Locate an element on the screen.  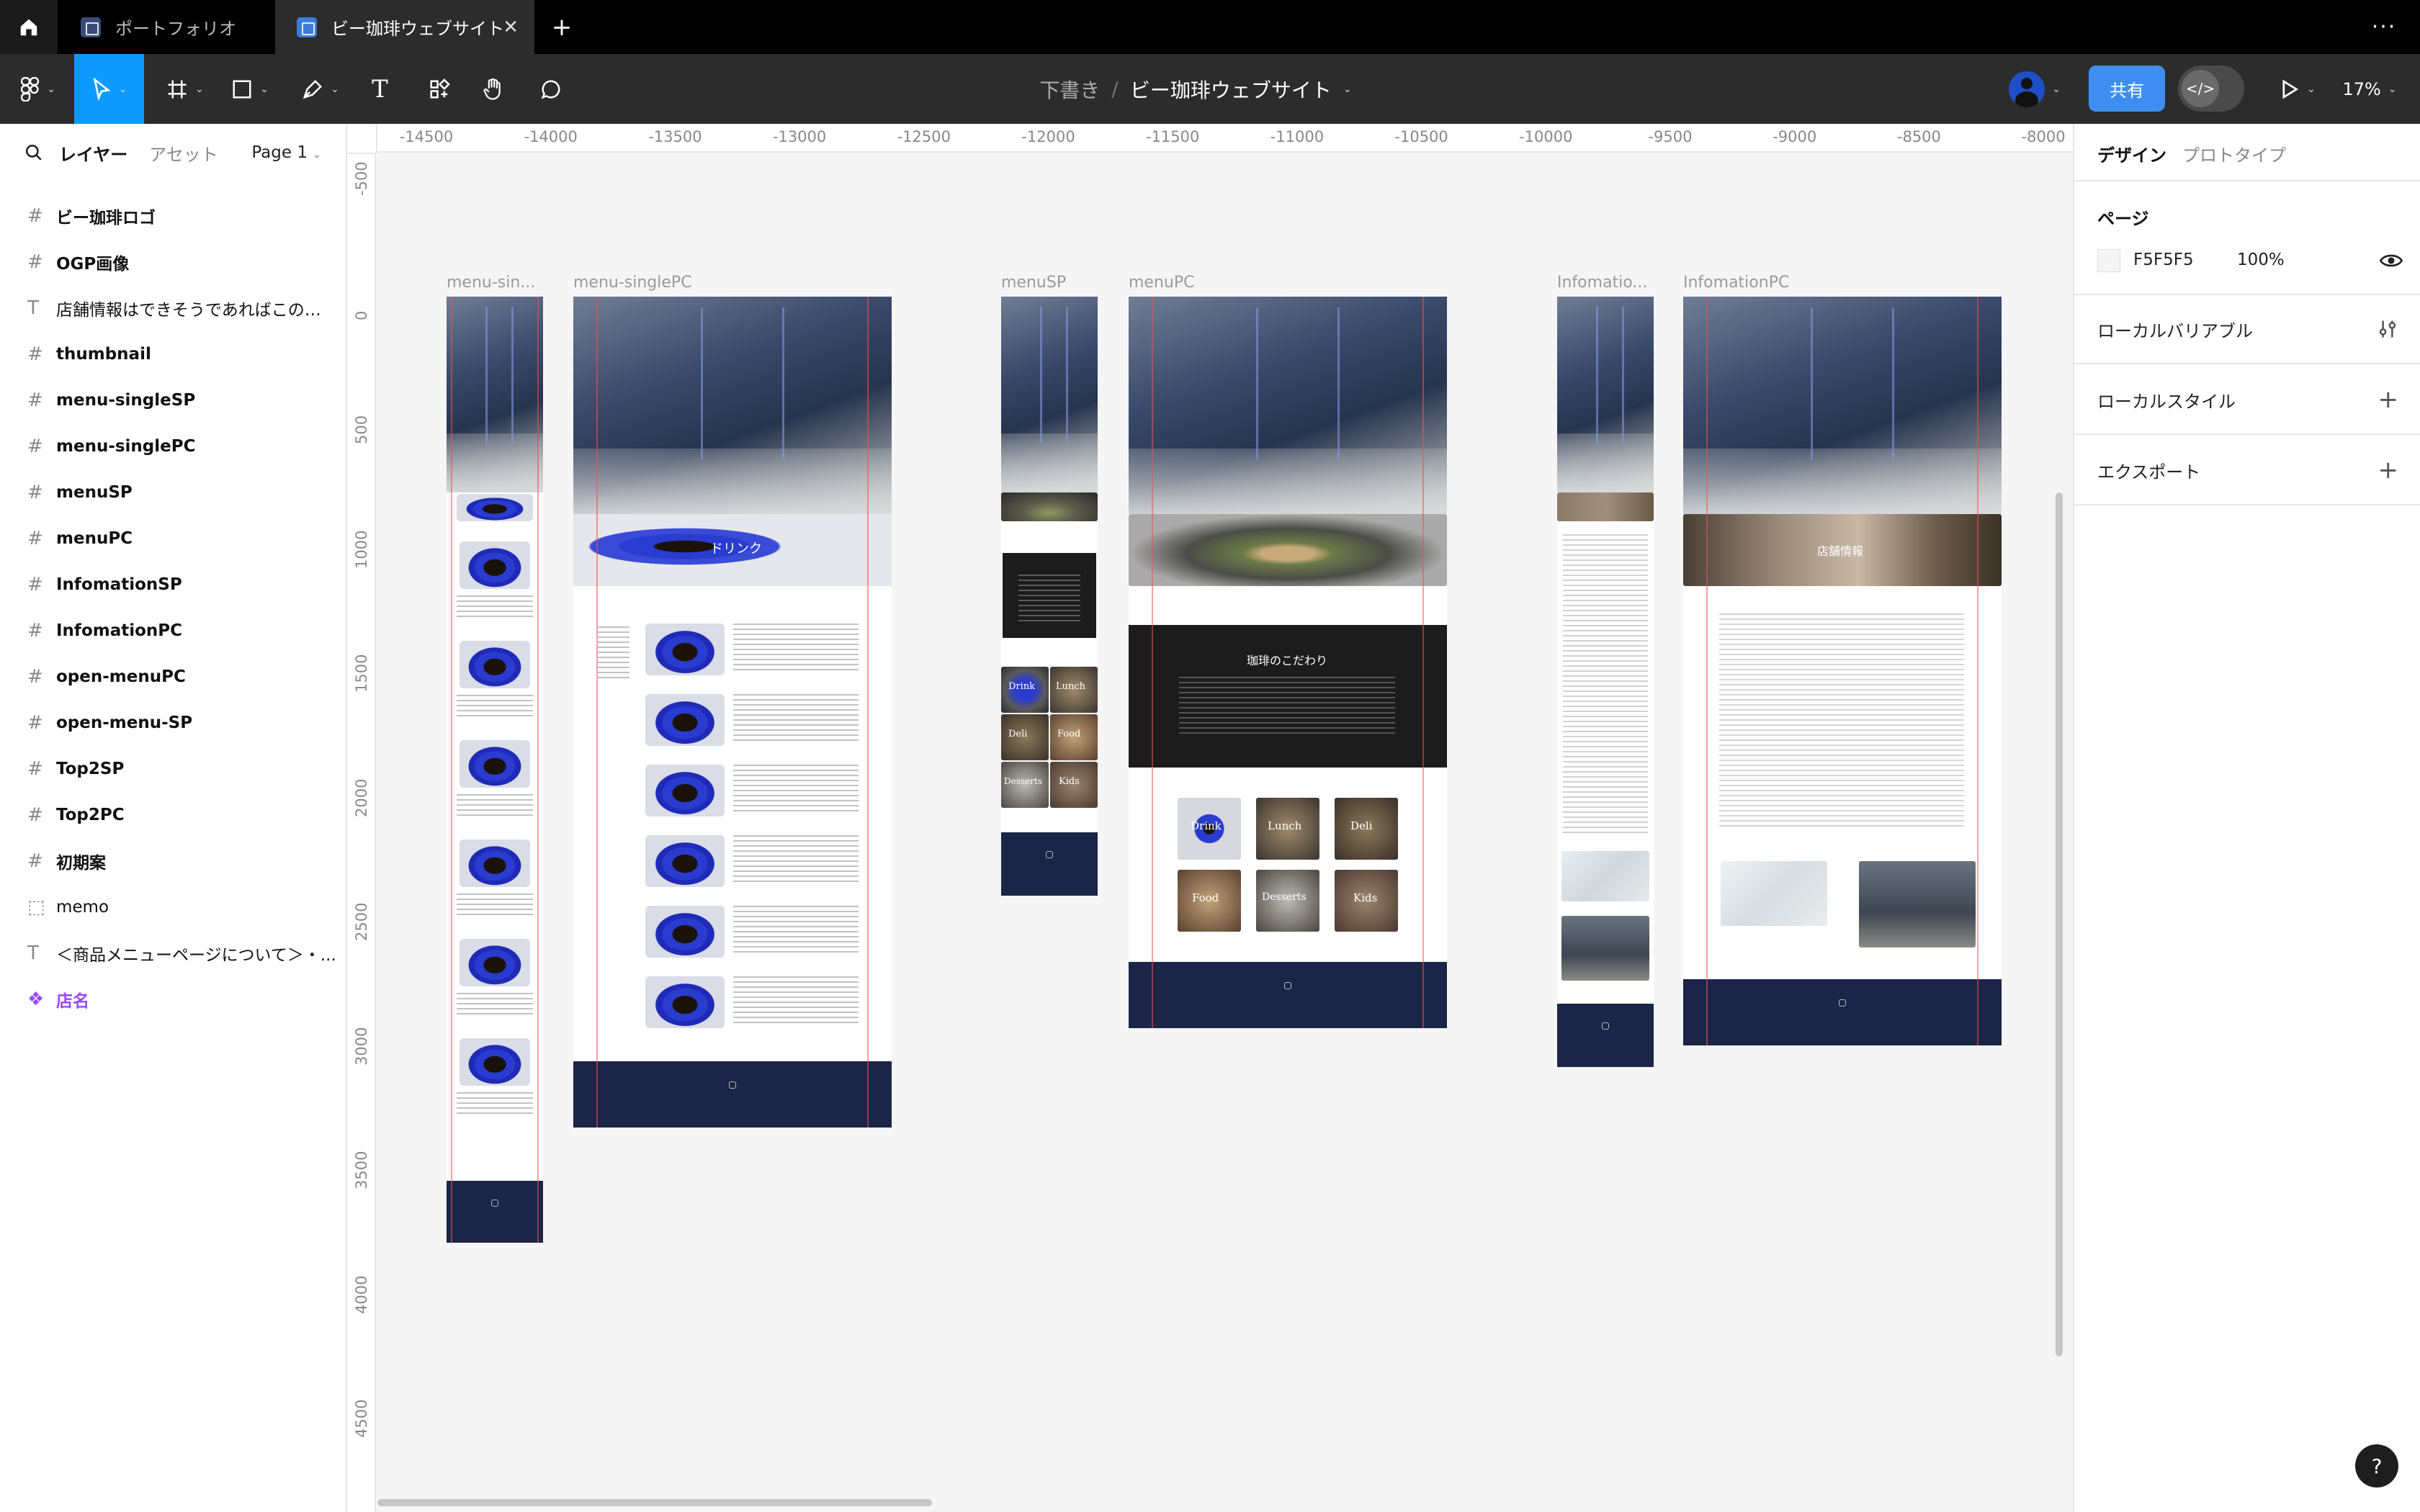
layer-item: # Top2PC is located at coordinates (173, 815).